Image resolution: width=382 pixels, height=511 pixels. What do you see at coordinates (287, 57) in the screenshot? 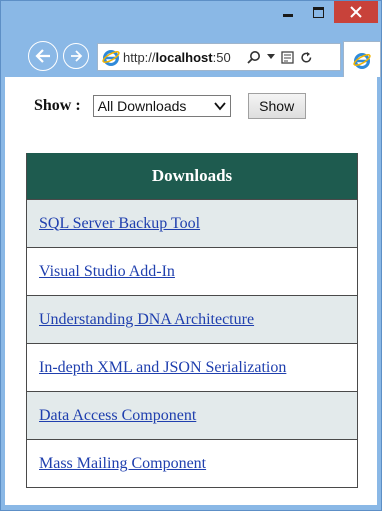
I see `compat-view-icon` at bounding box center [287, 57].